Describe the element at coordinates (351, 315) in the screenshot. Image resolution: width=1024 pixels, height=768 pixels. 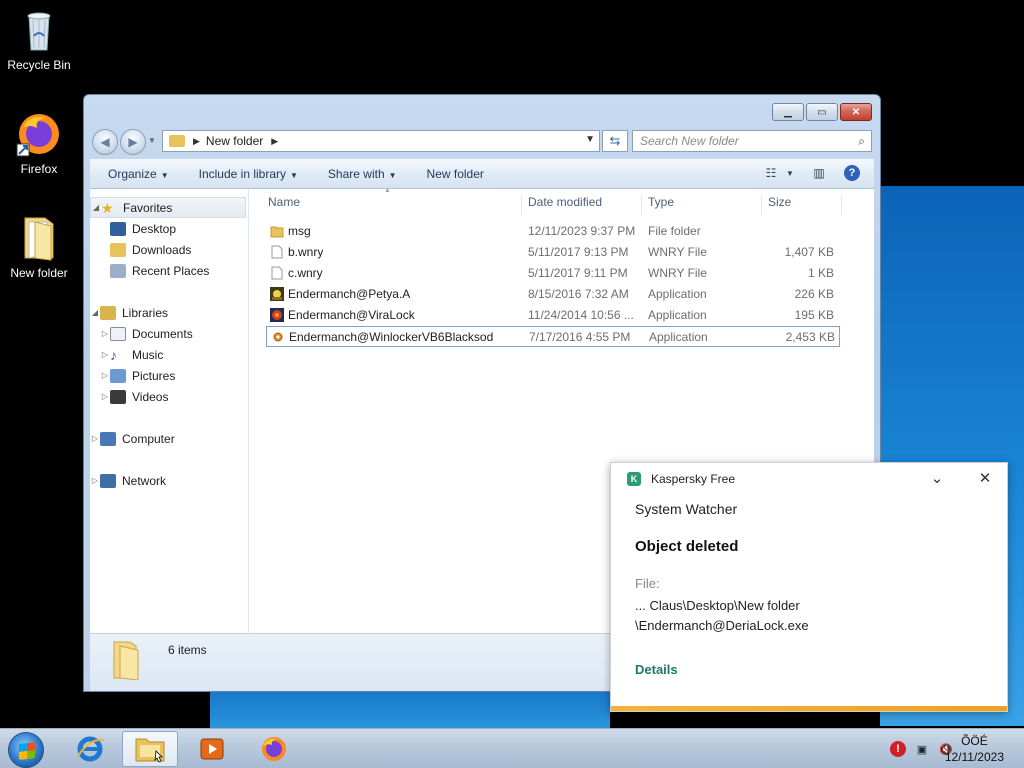
I see `file-name: Endermanch@ViraLock` at that location.